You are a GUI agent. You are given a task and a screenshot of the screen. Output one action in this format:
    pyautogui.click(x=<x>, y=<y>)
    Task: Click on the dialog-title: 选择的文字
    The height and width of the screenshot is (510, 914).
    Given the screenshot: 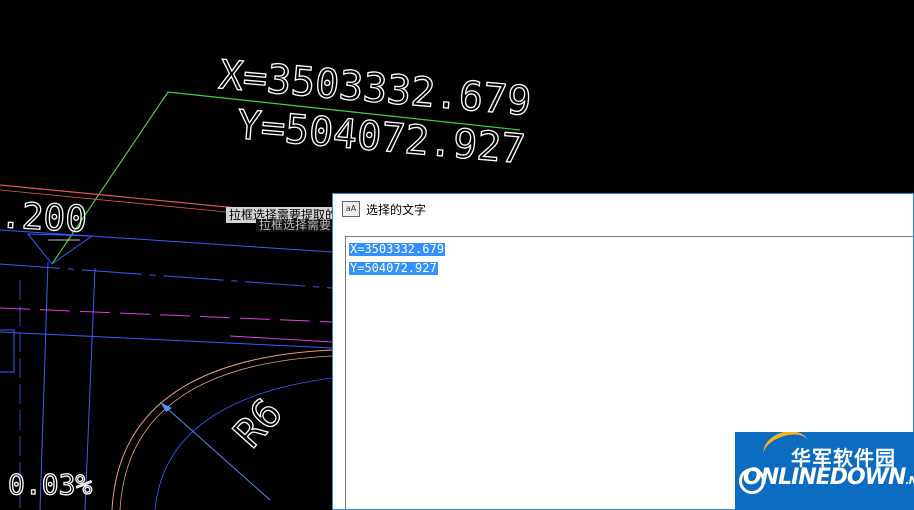 What is the action you would take?
    pyautogui.click(x=396, y=209)
    